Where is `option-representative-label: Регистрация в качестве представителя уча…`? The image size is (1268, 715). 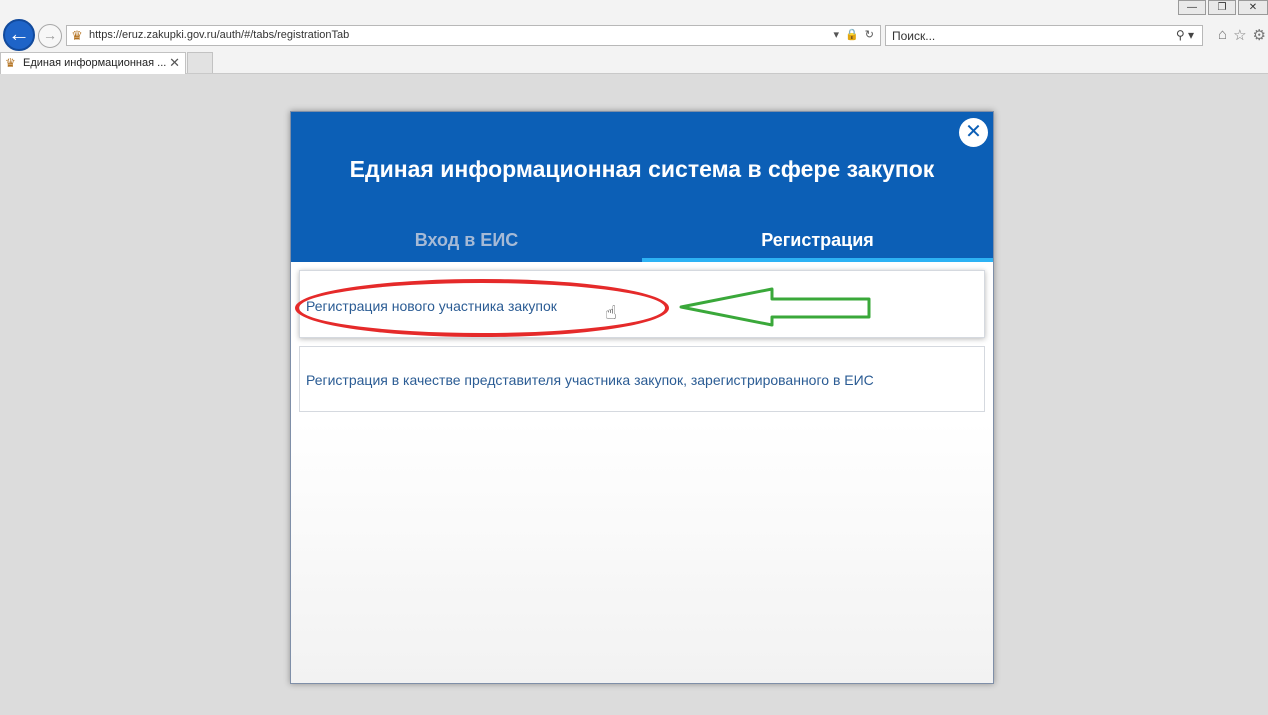 option-representative-label: Регистрация в качестве представителя уча… is located at coordinates (590, 380).